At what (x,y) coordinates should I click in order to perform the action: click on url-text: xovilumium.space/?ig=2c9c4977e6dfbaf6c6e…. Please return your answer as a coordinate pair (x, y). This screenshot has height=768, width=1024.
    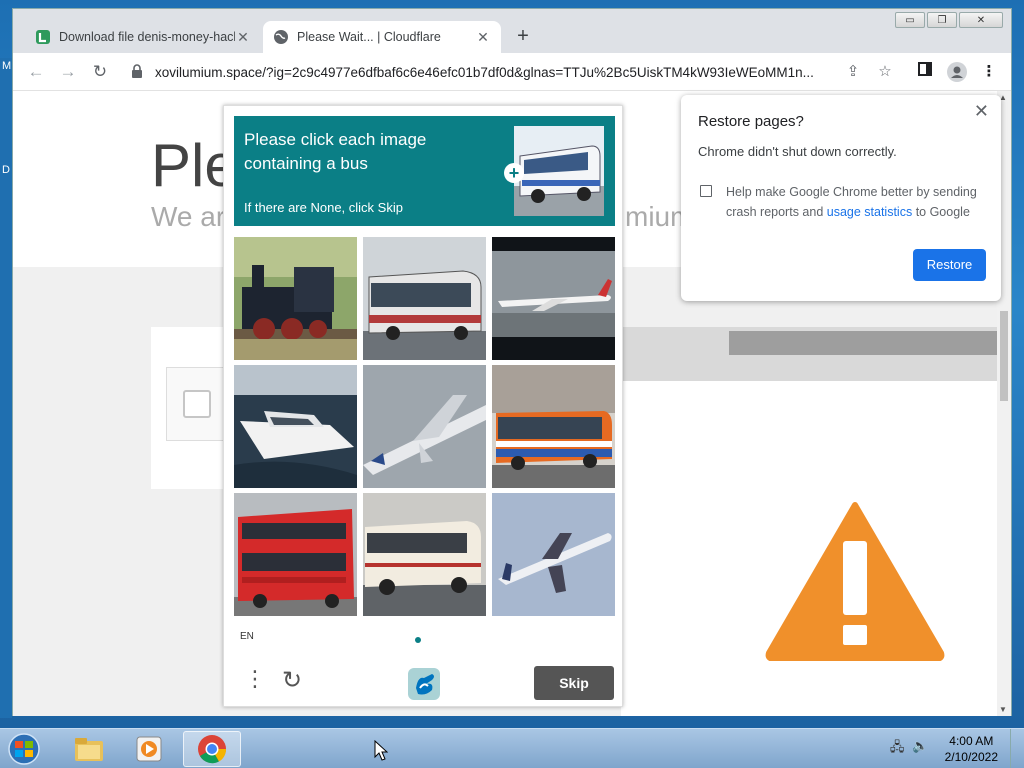
    Looking at the image, I should click on (484, 72).